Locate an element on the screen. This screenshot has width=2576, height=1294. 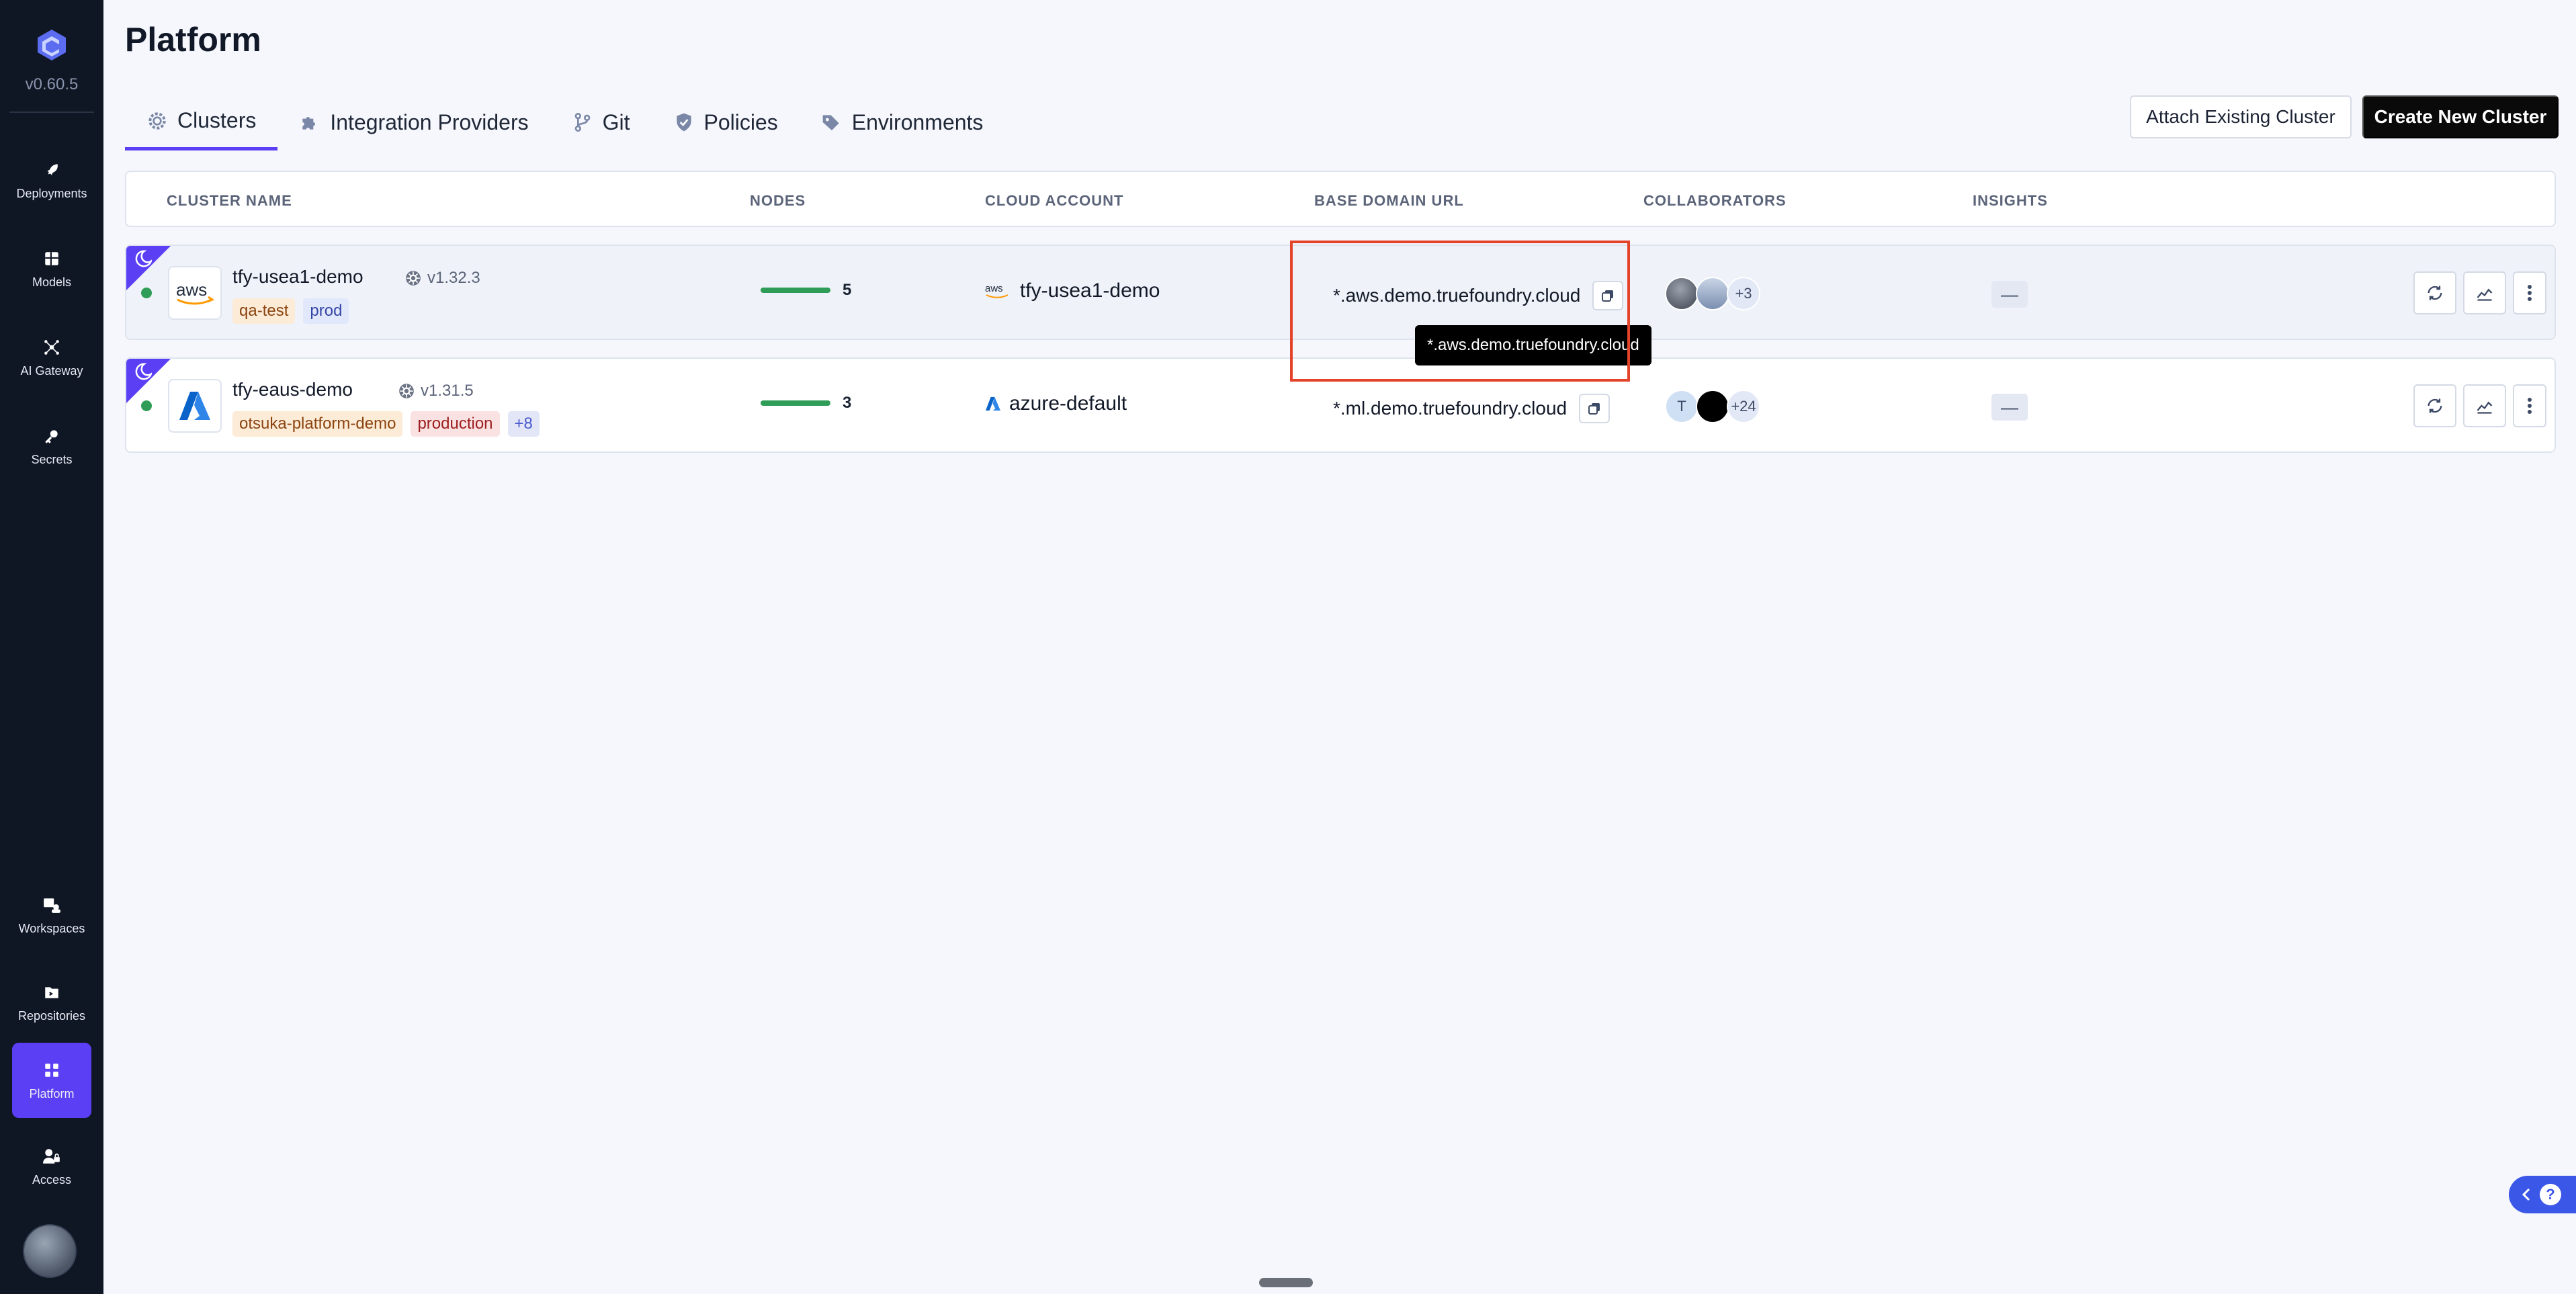
copy-icon is located at coordinates (1594, 409).